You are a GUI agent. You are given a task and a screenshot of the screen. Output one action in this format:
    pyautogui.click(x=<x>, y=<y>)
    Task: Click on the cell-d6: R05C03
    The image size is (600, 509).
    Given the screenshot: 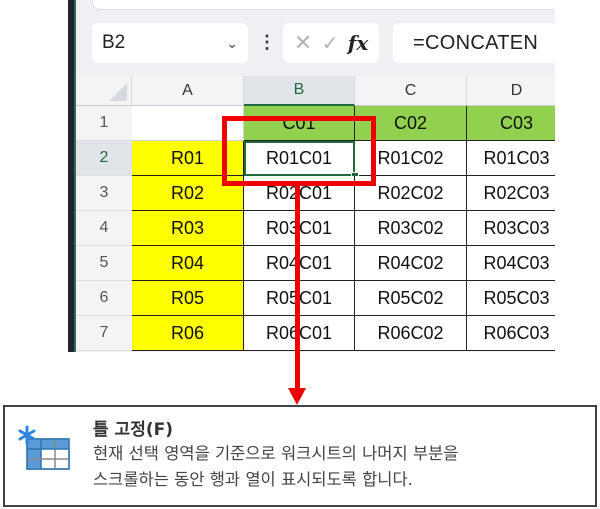 What is the action you would take?
    pyautogui.click(x=511, y=298)
    